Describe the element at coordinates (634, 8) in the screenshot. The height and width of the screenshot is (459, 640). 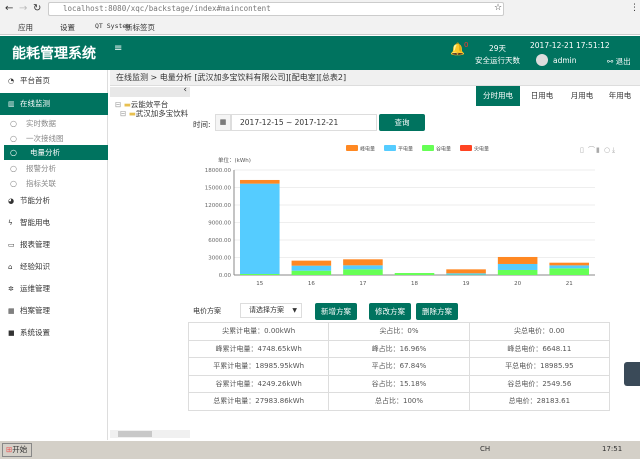
I see `menu-icon: ⋮` at that location.